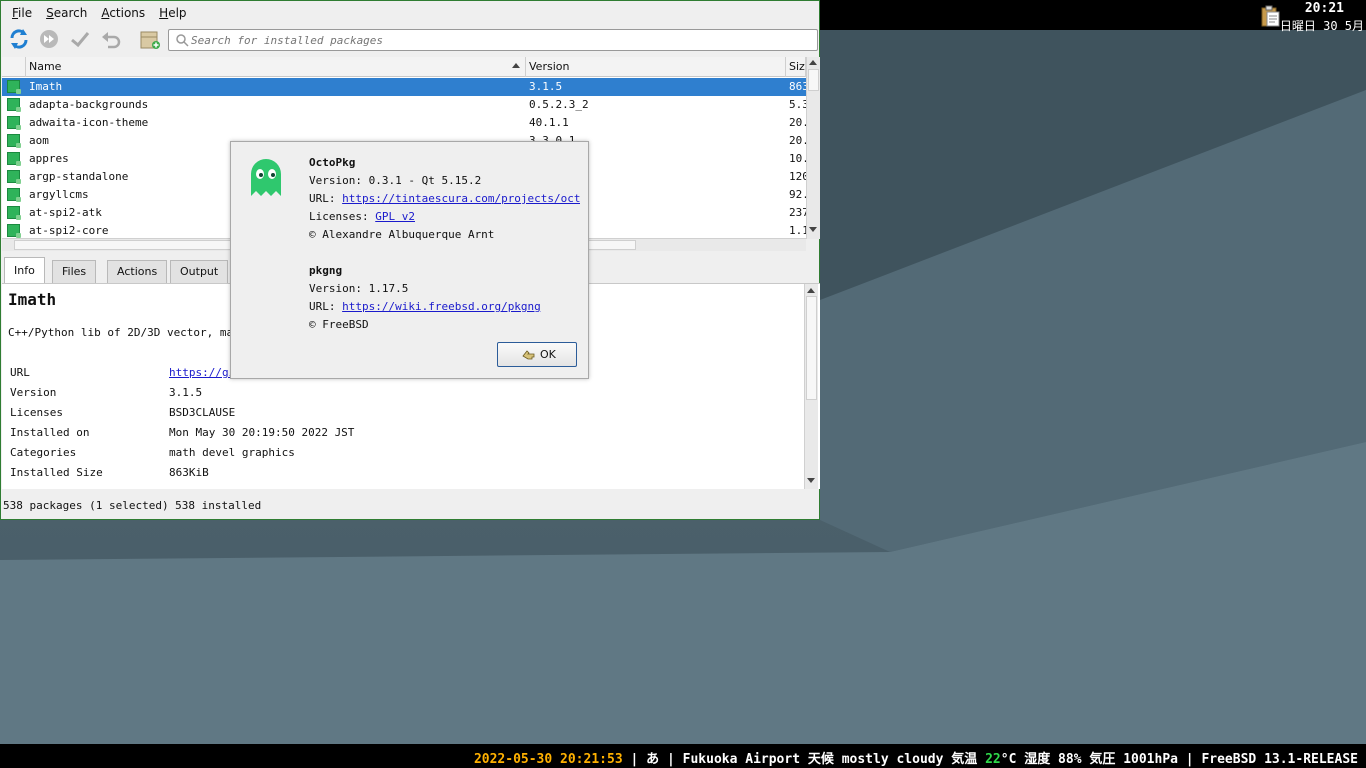  I want to click on package-size: 237, so click(797, 212).